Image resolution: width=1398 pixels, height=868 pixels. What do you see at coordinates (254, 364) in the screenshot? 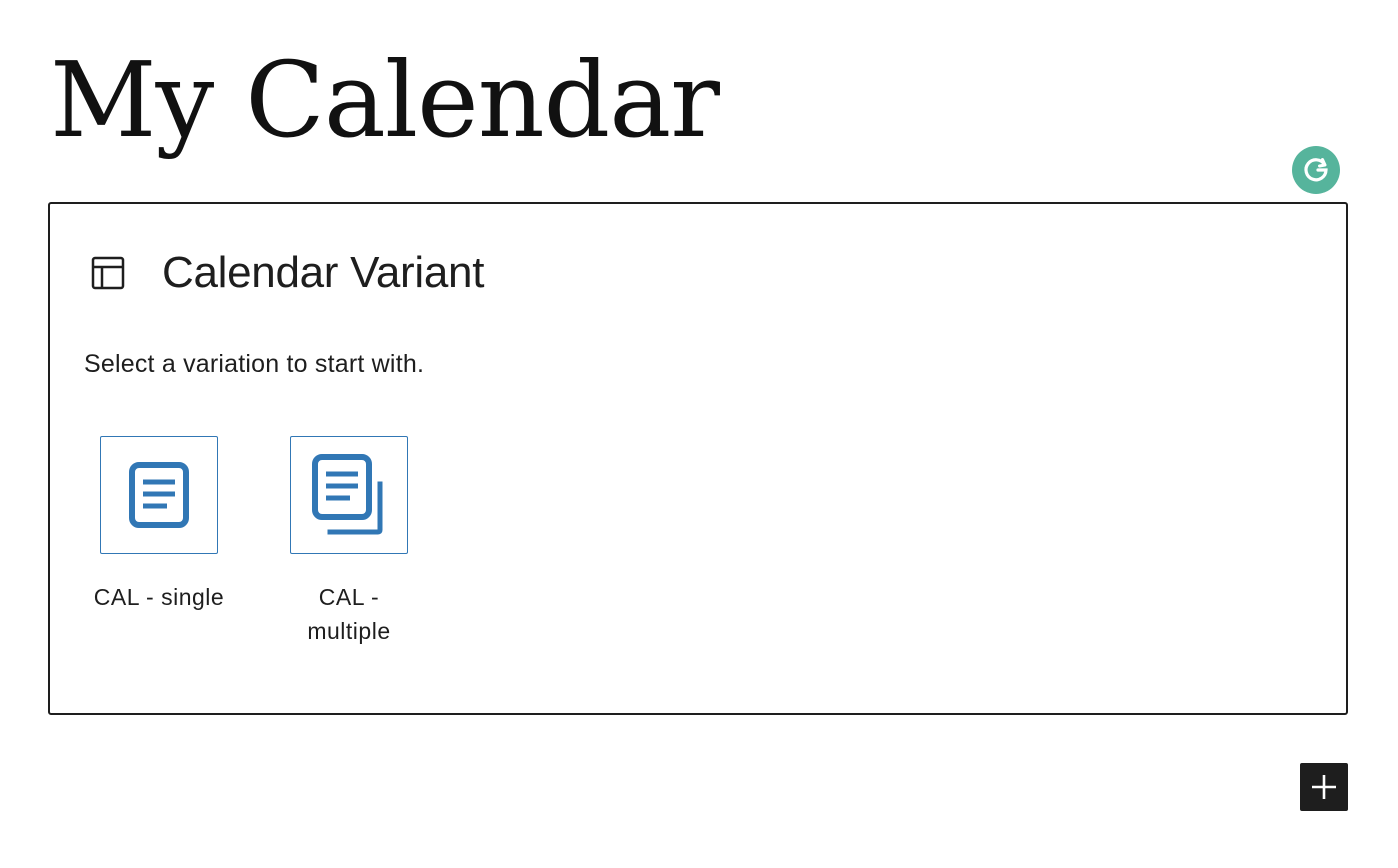
I see `block-instructions: Select a variation to start with.` at bounding box center [254, 364].